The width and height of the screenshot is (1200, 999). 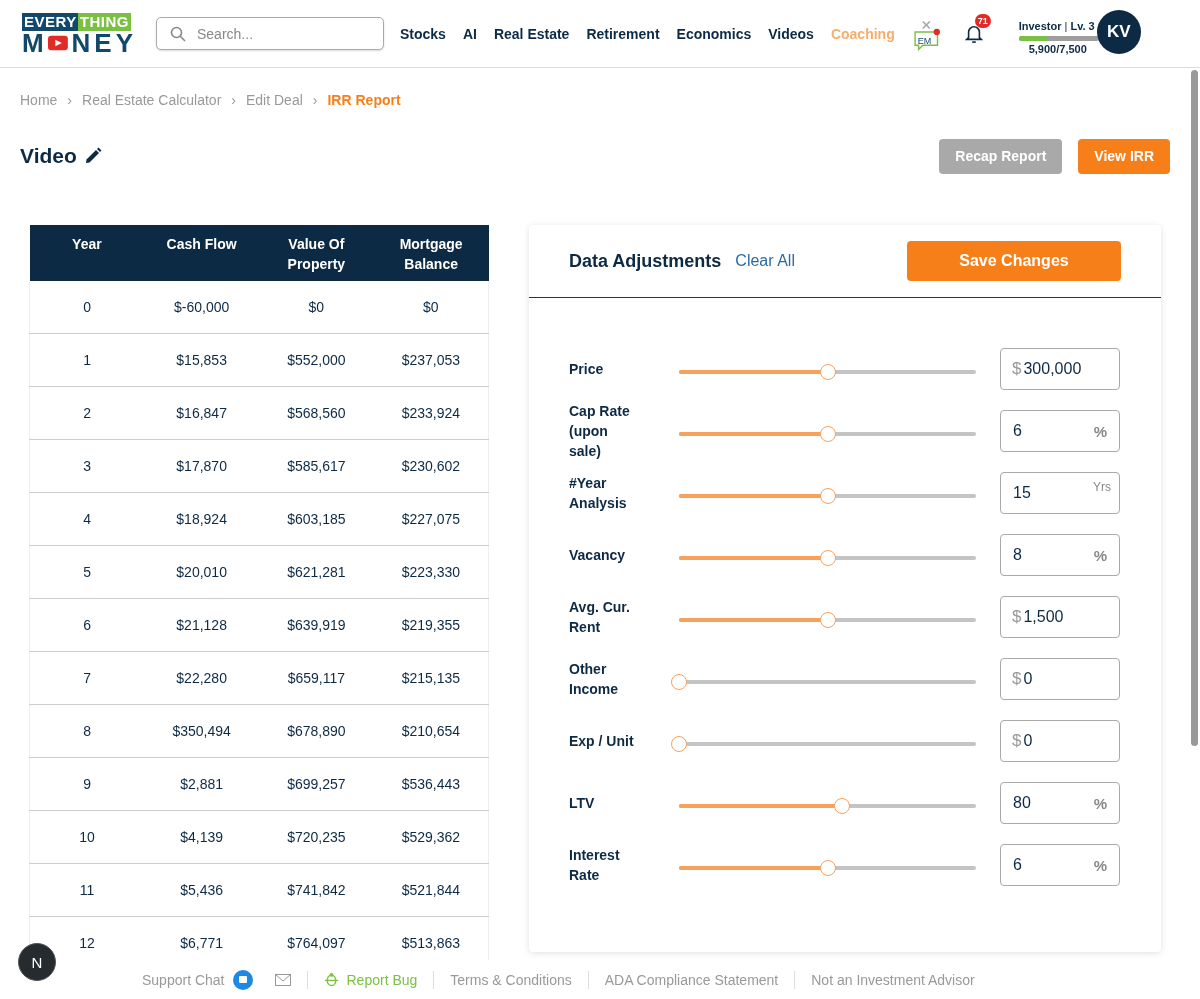 I want to click on search-icon, so click(x=178, y=34).